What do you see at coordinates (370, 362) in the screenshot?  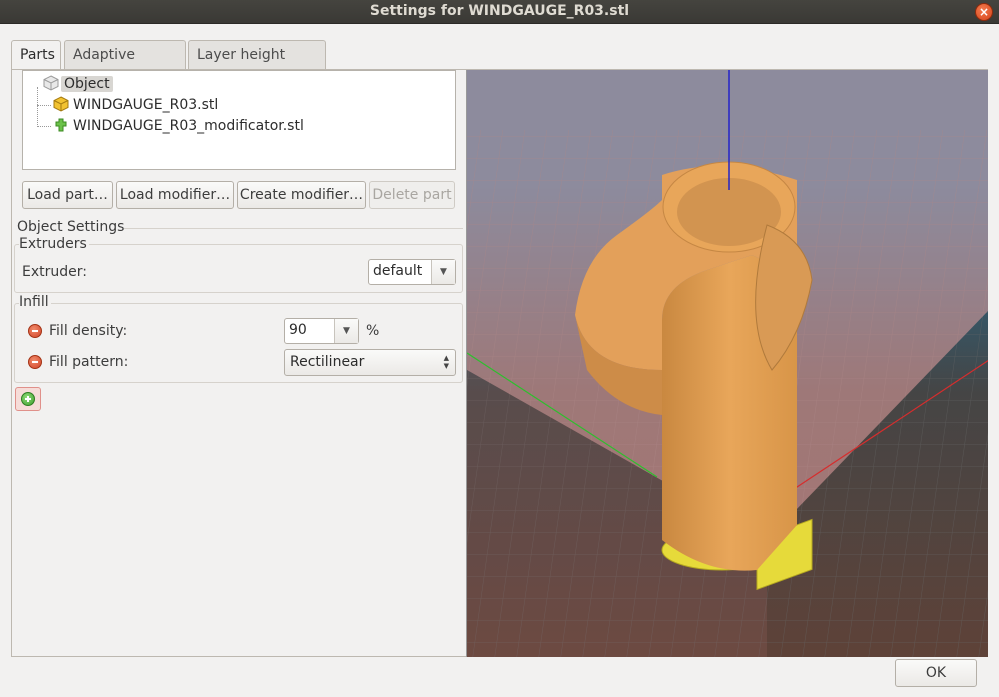 I see `fill-pattern-select: Rectilinear ▲ ▼` at bounding box center [370, 362].